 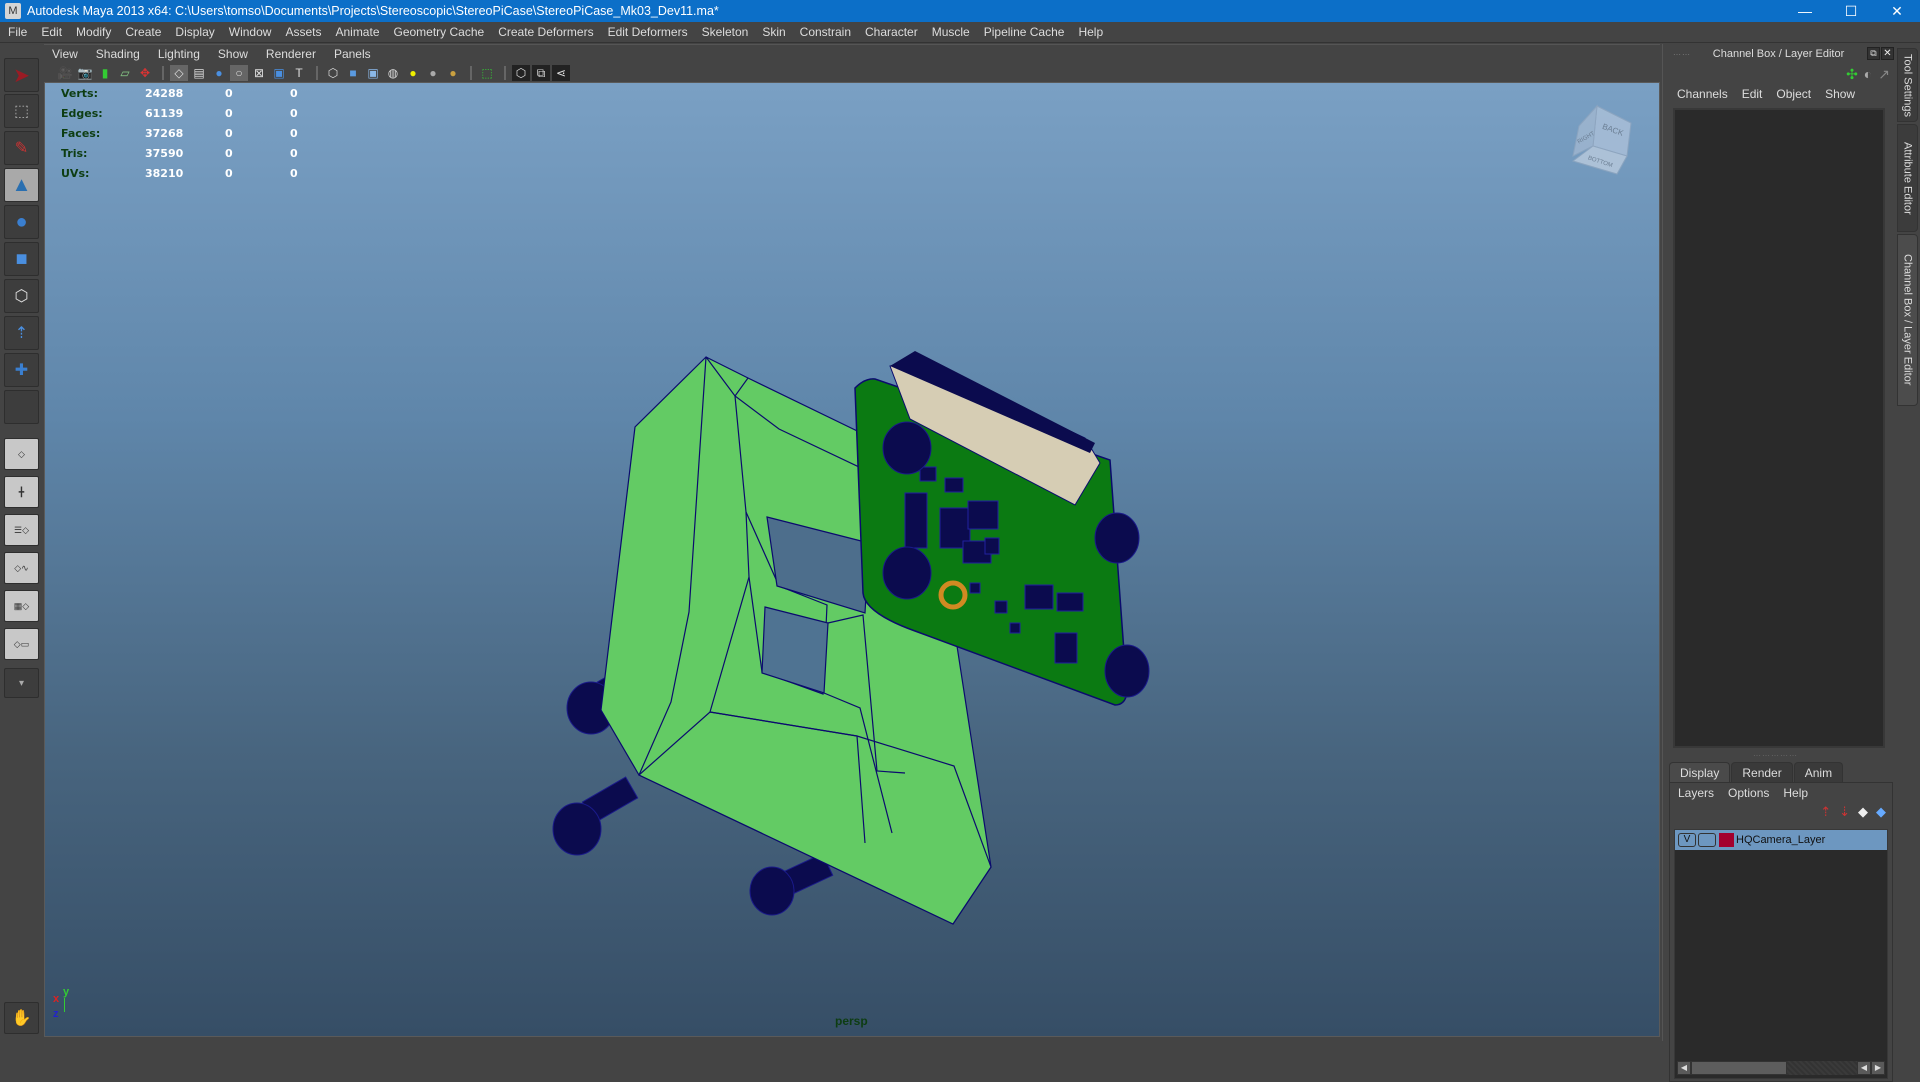 What do you see at coordinates (545, 32) in the screenshot?
I see `menu-create-deformers: Create Deformers` at bounding box center [545, 32].